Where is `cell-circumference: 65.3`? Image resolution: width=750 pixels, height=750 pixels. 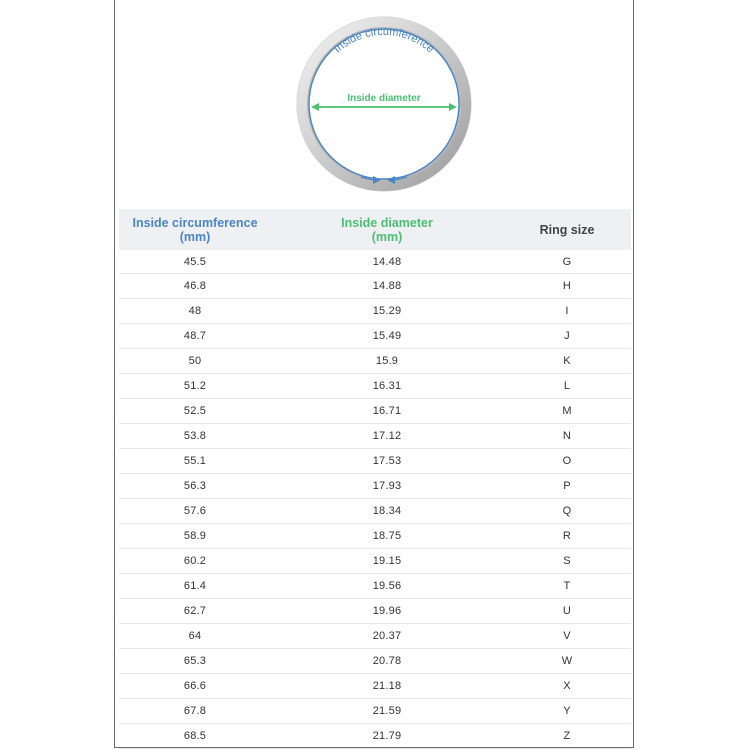
cell-circumference: 65.3 is located at coordinates (195, 661).